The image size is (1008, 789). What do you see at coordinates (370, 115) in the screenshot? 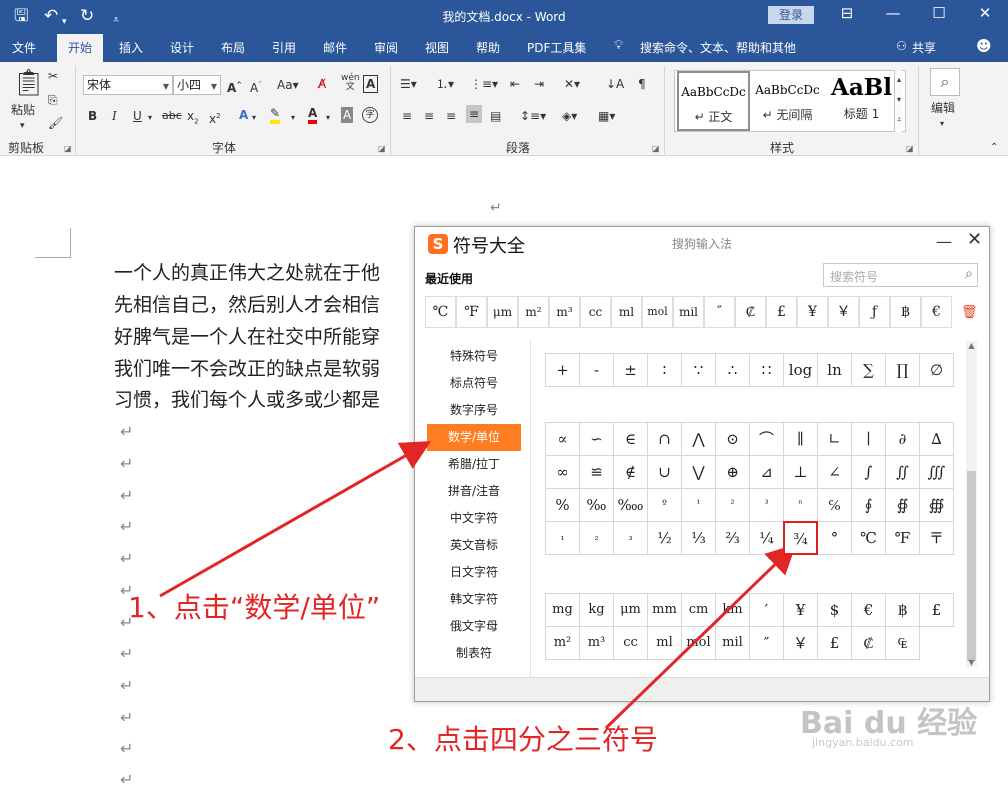
I see `enclose-char-icon: 字` at bounding box center [370, 115].